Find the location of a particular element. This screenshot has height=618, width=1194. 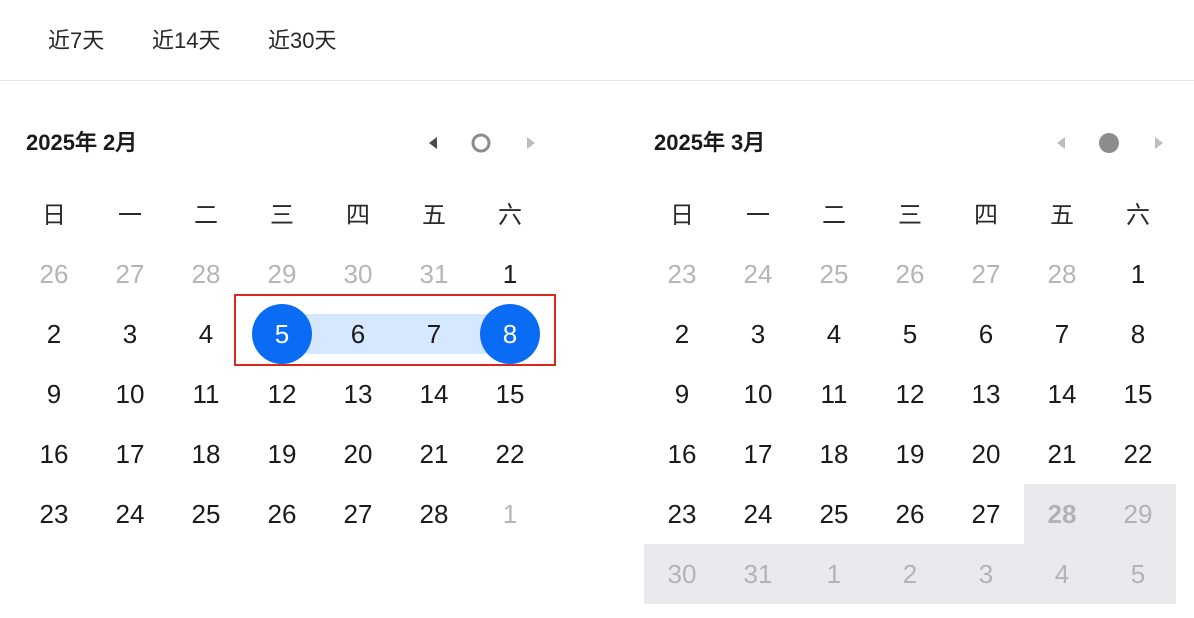

shortcut-last-30-days: 近30天 is located at coordinates (302, 41).